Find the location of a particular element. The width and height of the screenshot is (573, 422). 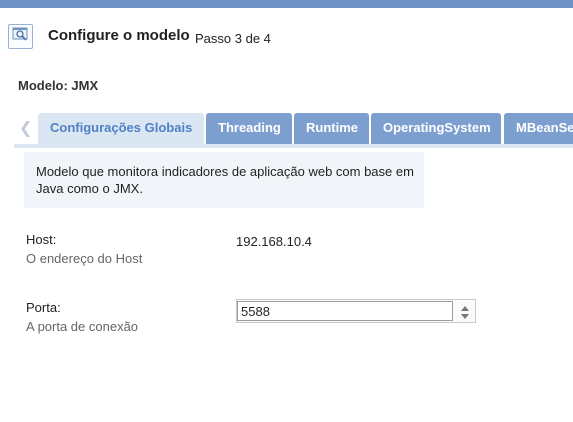

port-stepper is located at coordinates (356, 311).